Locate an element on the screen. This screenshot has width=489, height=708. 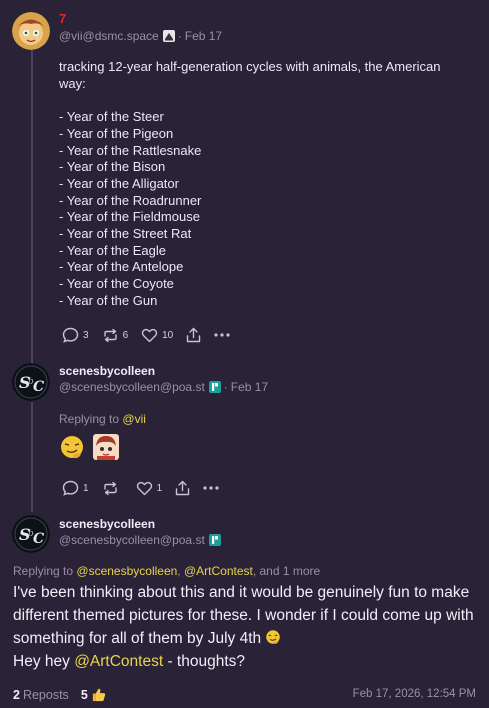
post-actions: 1 1 is located at coordinates (147, 488).